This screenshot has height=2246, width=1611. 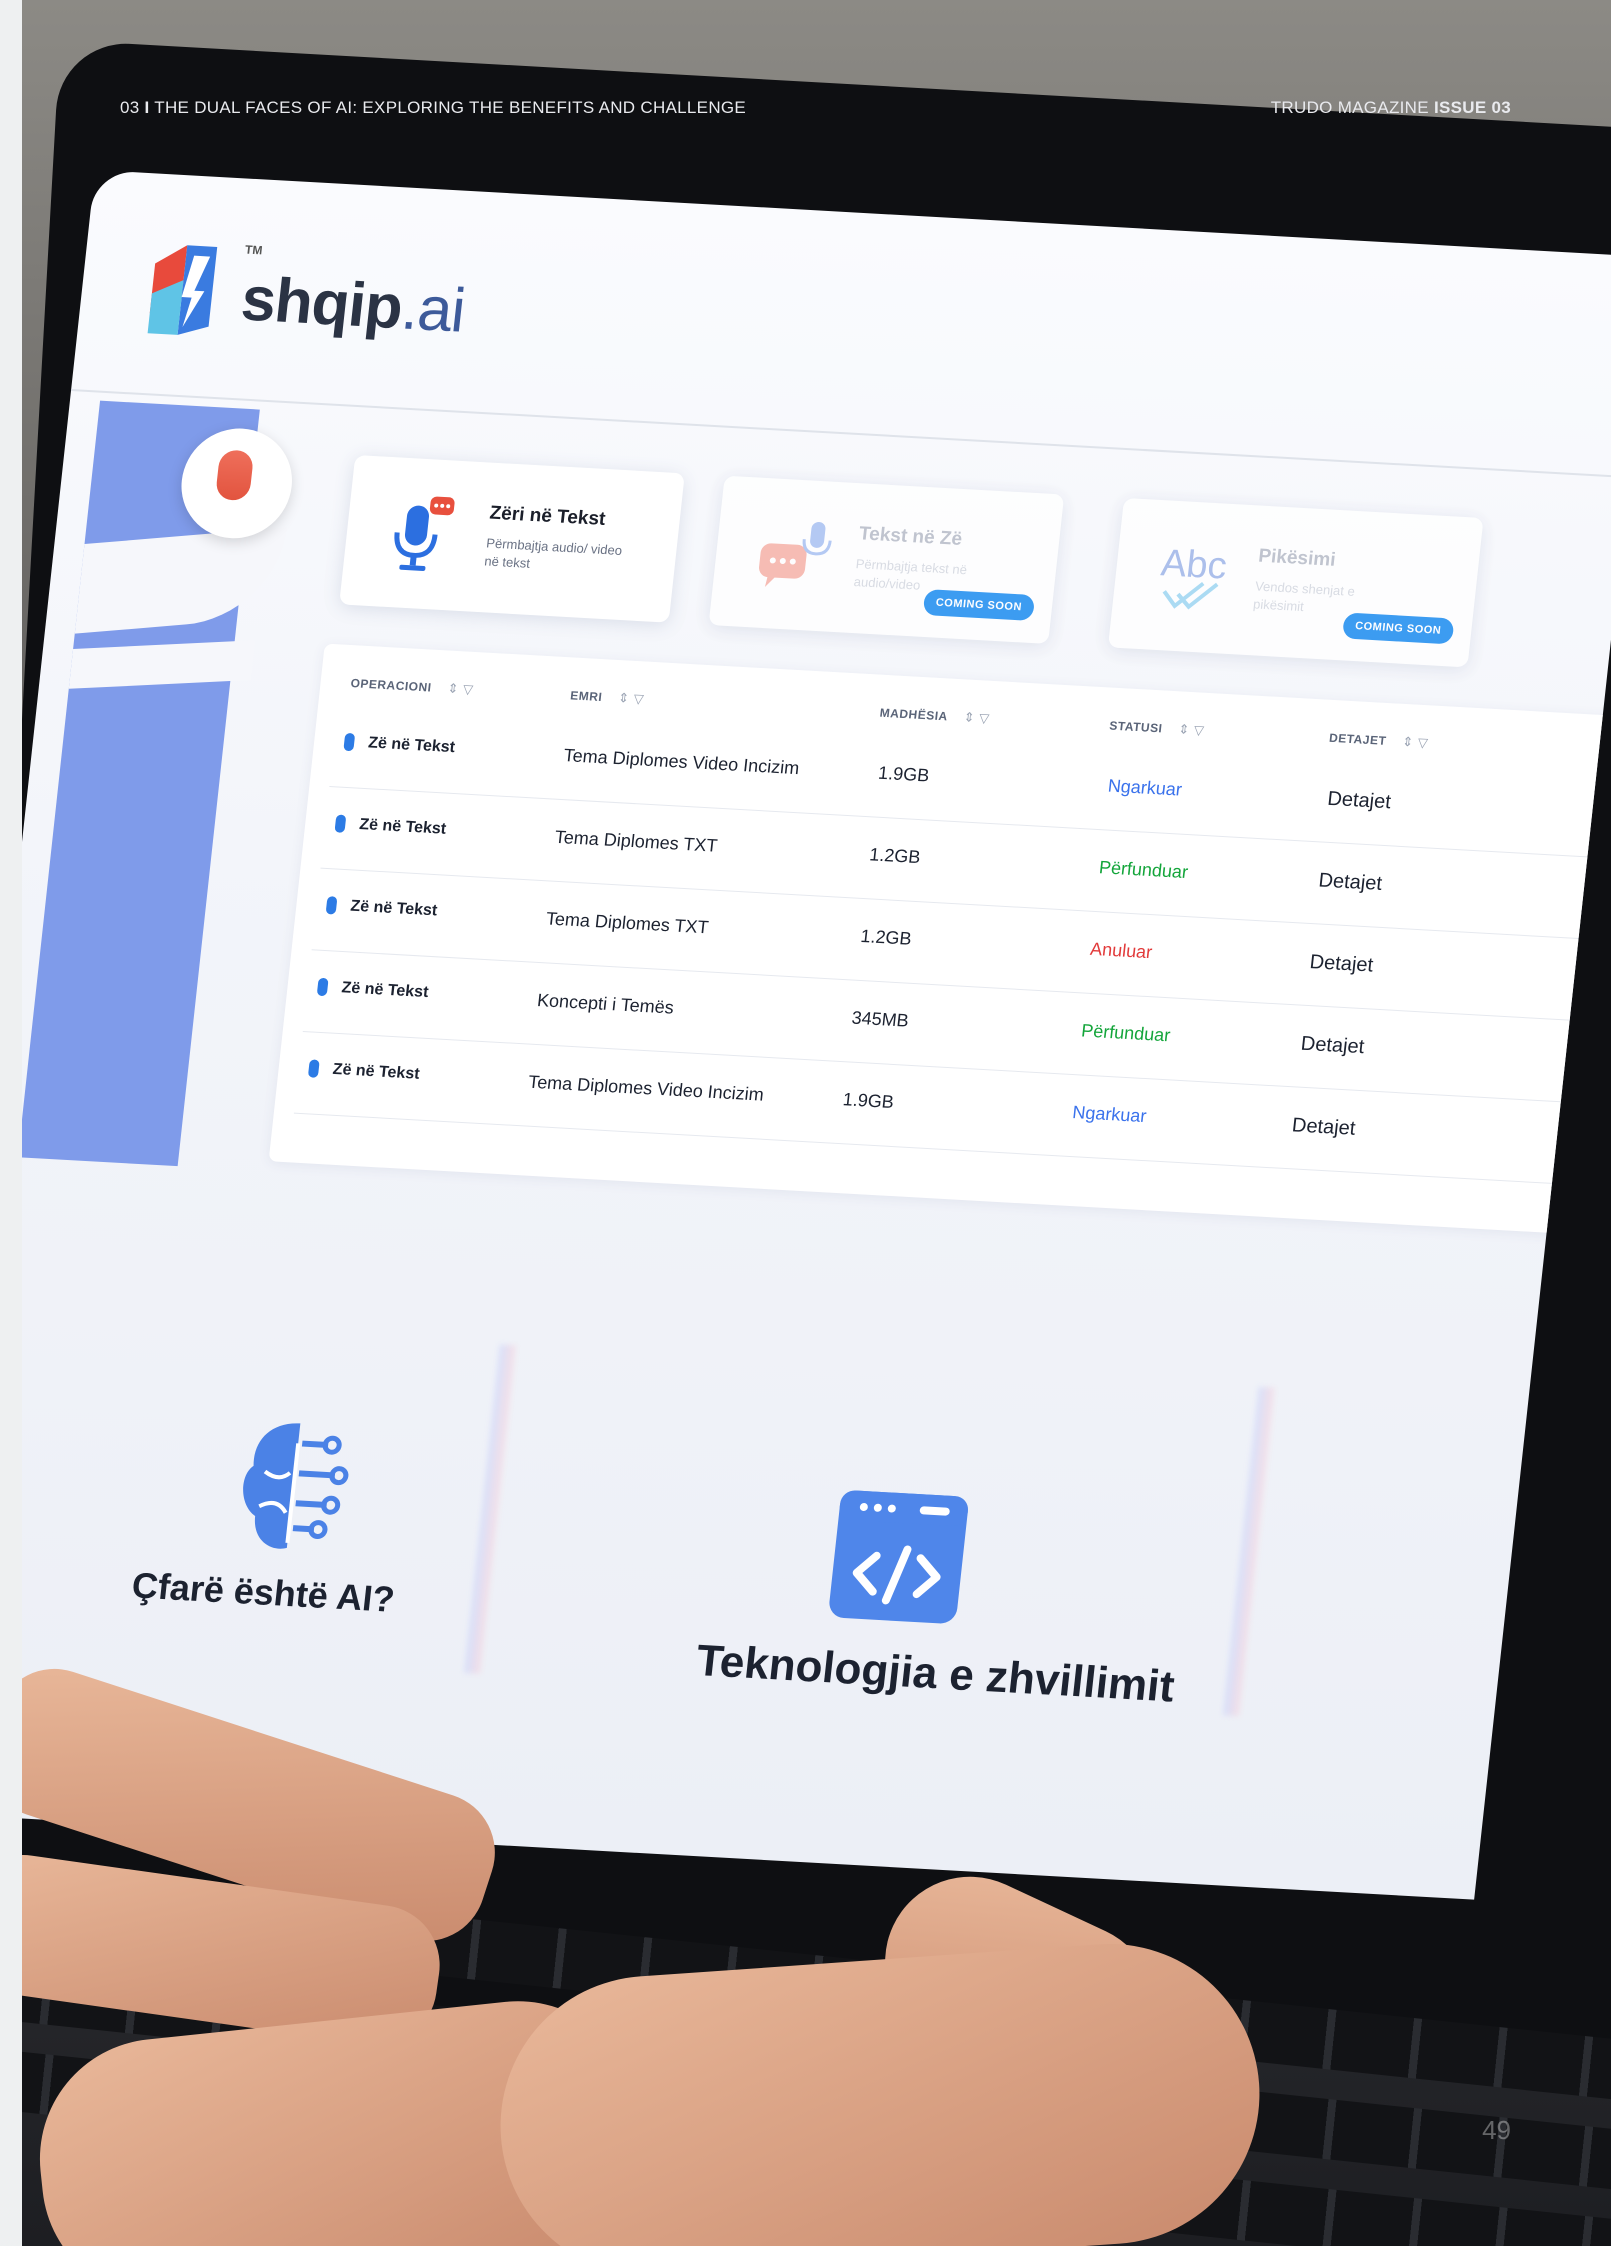 I want to click on column-header-madhesia: MADHËSIA ⇕ ▽, so click(x=935, y=716).